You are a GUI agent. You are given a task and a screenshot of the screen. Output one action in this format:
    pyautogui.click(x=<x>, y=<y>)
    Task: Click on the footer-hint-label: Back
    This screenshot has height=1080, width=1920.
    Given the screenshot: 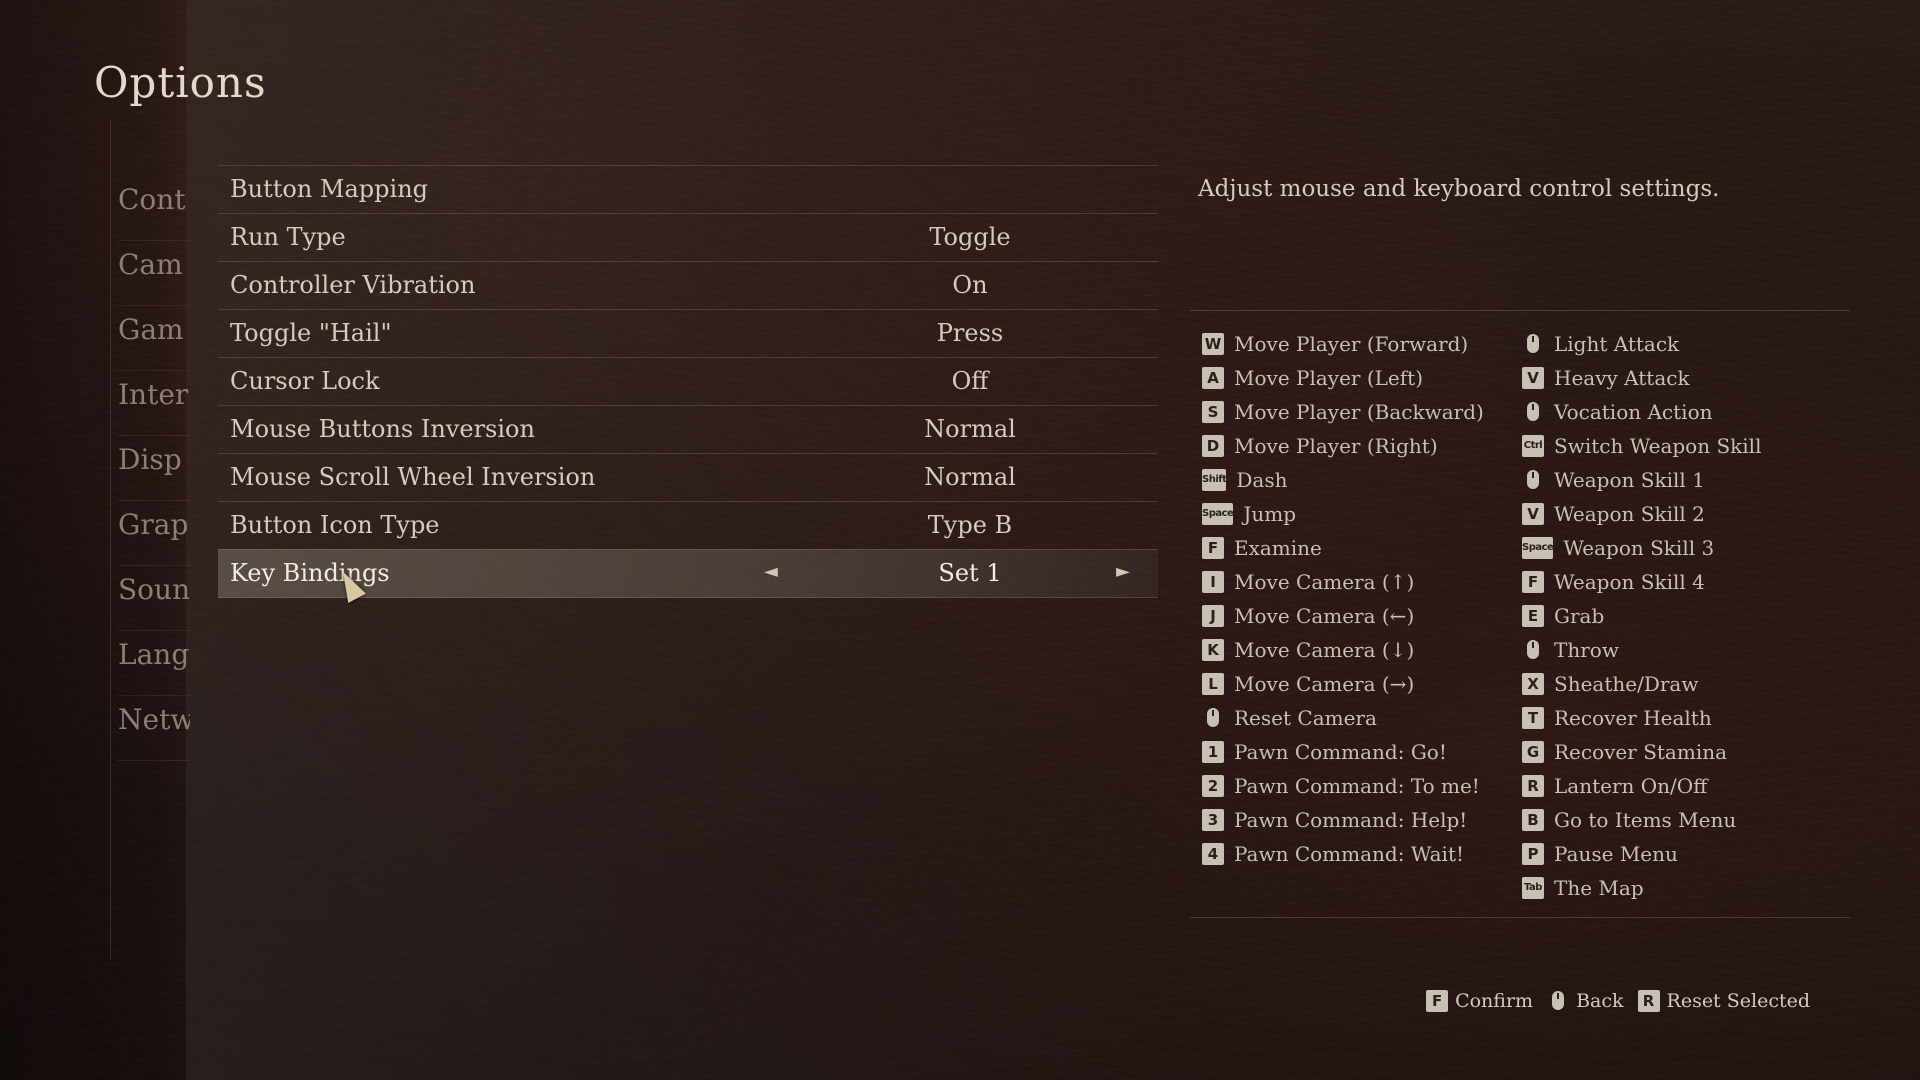 What is the action you would take?
    pyautogui.click(x=1600, y=1001)
    